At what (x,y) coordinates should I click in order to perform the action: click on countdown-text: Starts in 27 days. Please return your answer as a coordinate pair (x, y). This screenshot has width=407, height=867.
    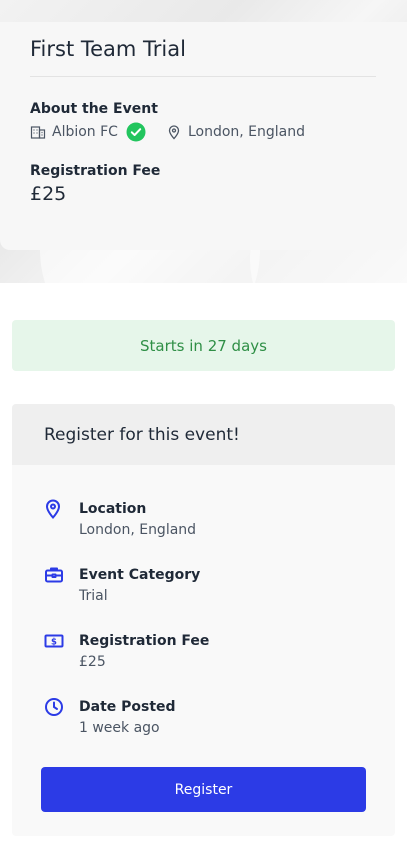
    Looking at the image, I should click on (203, 345).